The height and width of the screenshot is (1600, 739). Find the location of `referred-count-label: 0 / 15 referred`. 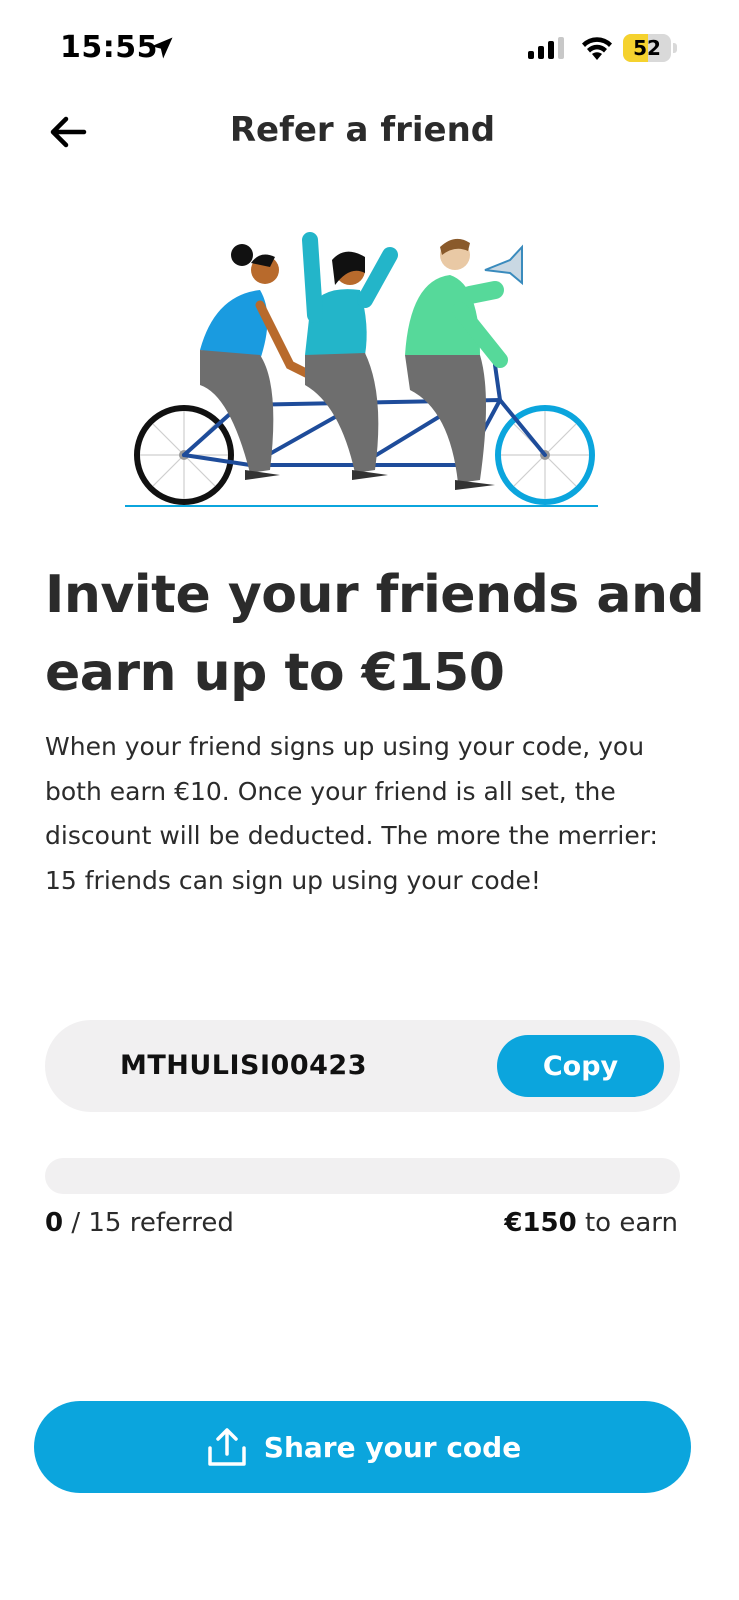

referred-count-label: 0 / 15 referred is located at coordinates (139, 1223).